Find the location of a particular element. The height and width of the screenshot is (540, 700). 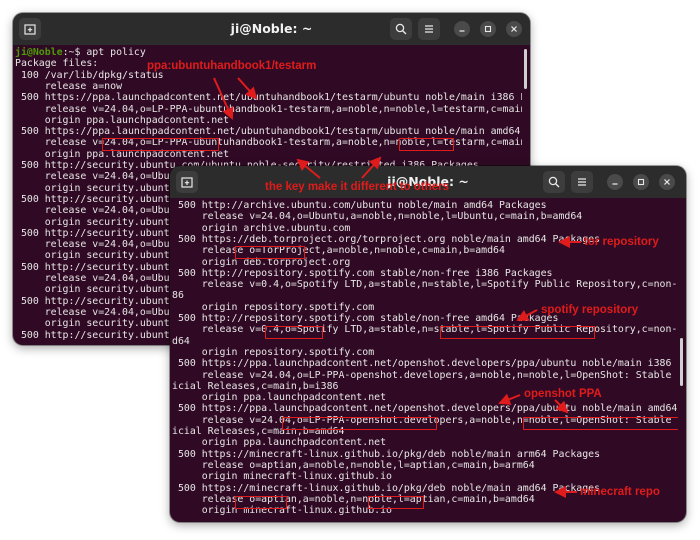

terminal-line: d64 is located at coordinates (181, 341).